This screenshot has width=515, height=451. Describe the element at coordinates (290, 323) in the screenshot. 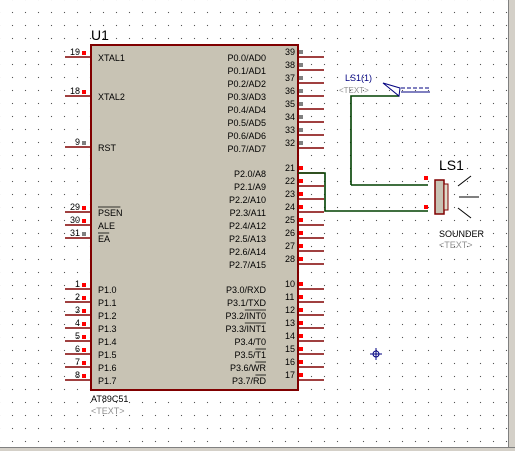

I see `pin-number: 13` at that location.